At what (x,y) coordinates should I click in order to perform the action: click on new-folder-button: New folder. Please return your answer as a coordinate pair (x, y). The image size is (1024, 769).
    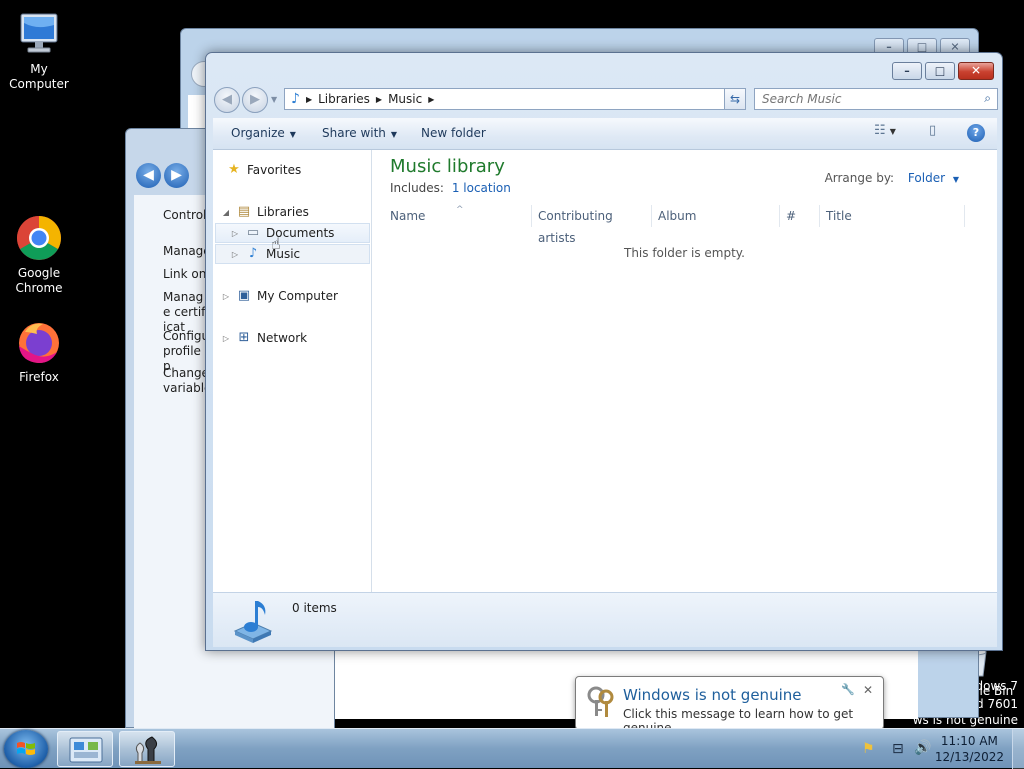
    Looking at the image, I should click on (453, 133).